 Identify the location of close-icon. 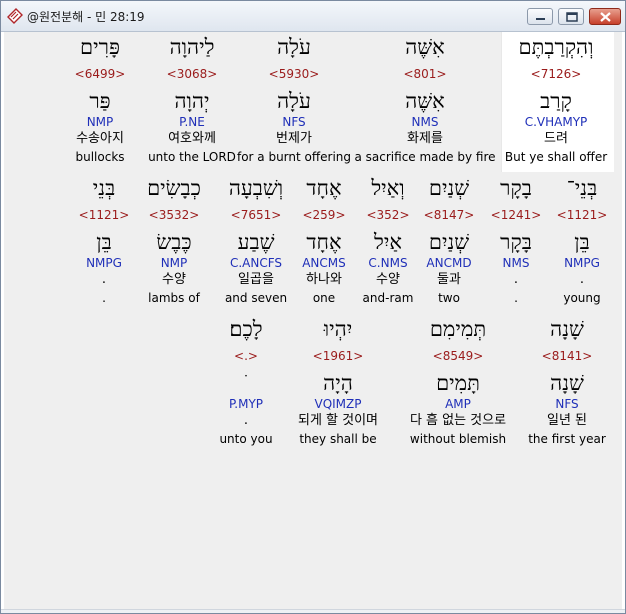
(605, 17).